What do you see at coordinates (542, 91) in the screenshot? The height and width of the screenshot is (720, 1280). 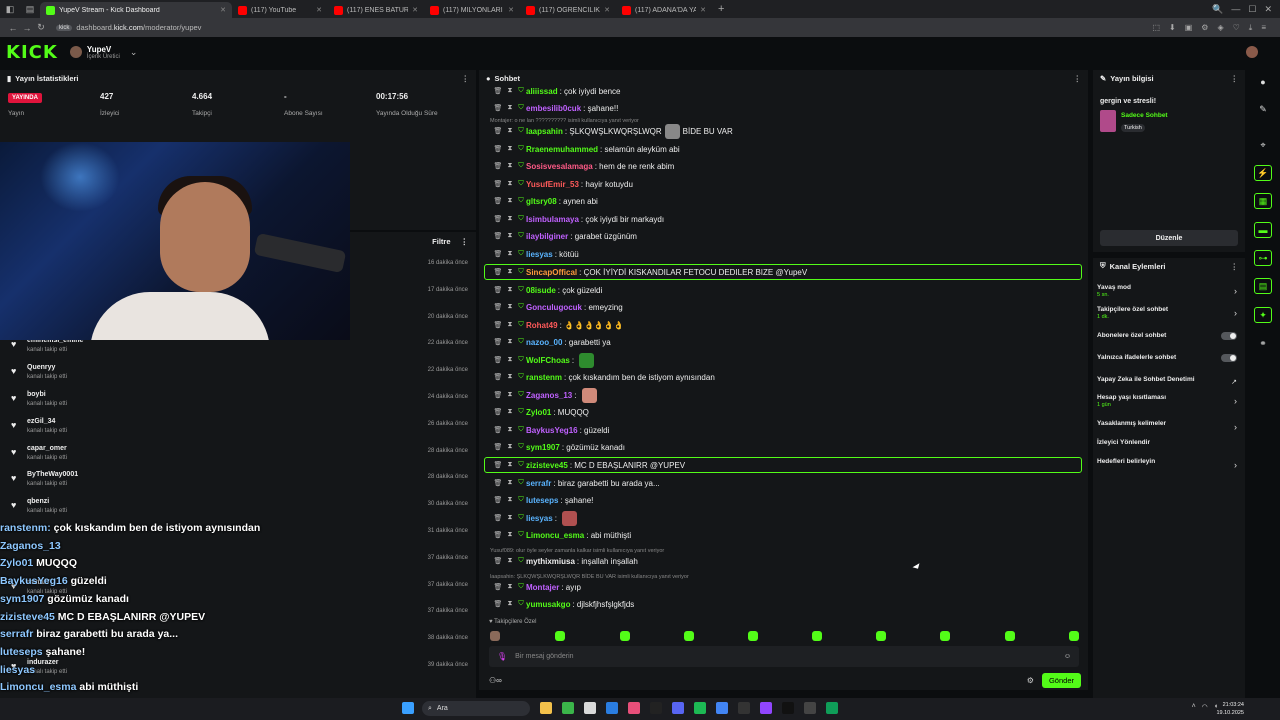 I see `chat-username: aliiissad` at bounding box center [542, 91].